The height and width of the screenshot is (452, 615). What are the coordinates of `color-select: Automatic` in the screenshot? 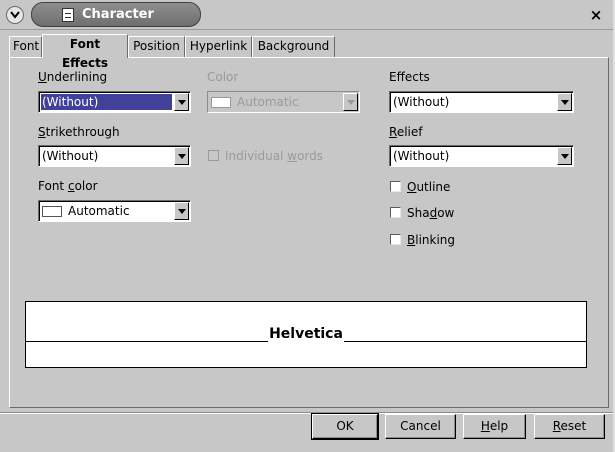 It's located at (283, 102).